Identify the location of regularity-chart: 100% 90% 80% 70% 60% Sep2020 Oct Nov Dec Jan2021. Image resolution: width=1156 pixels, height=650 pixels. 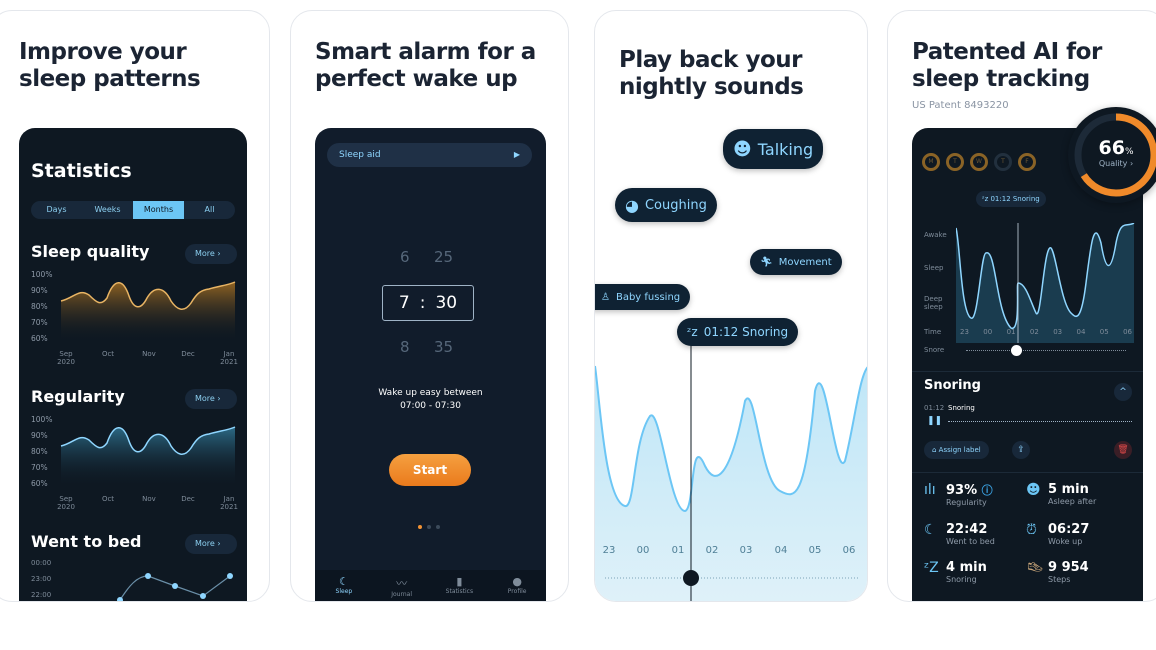
(134, 463).